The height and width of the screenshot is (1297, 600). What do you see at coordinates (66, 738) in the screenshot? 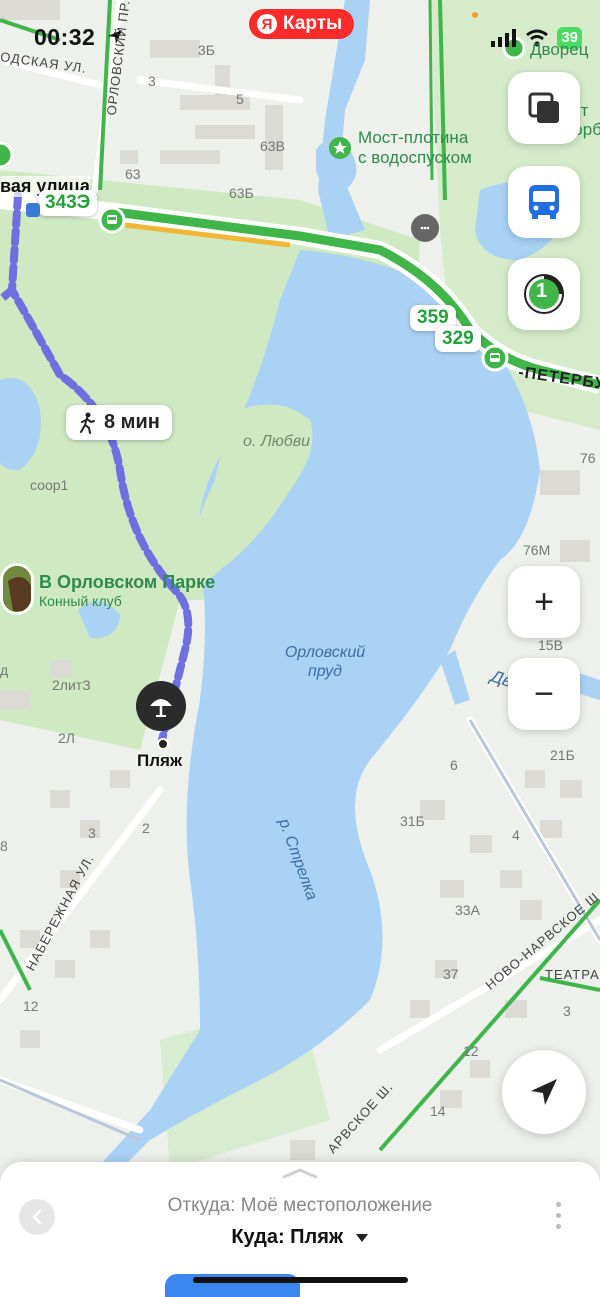
I see `house-number: 2Л` at bounding box center [66, 738].